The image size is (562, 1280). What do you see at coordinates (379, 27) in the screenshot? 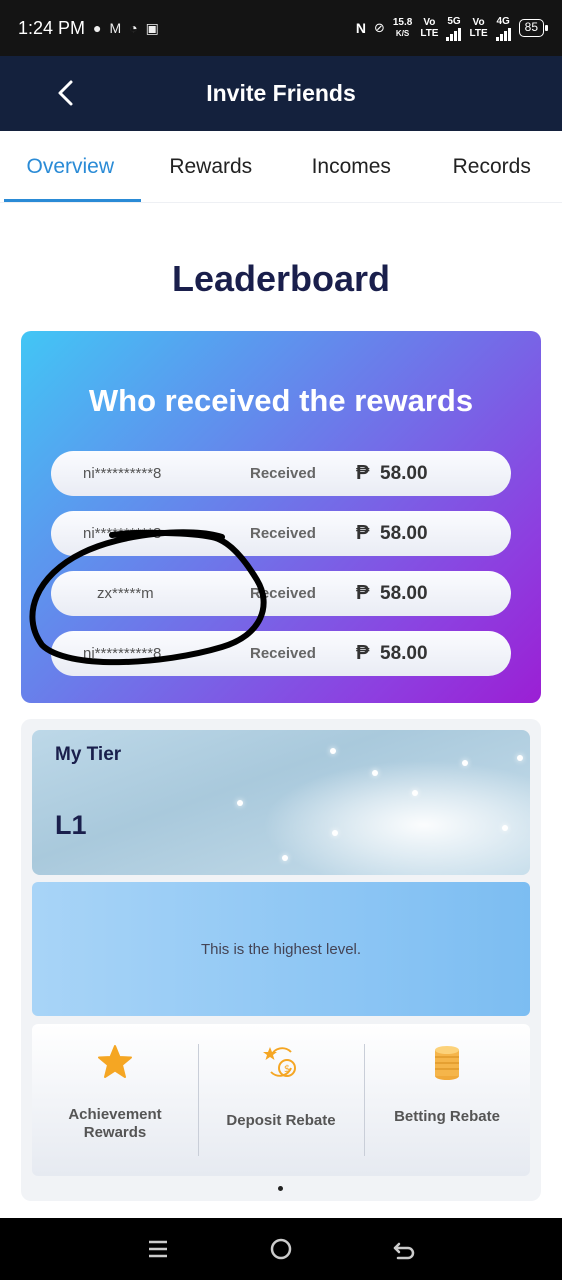
I see `mute-icon: ⊘` at bounding box center [379, 27].